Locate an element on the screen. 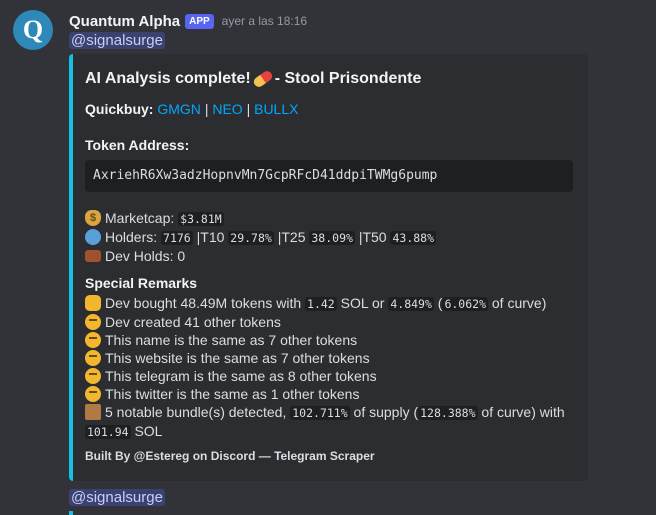 The height and width of the screenshot is (515, 656). people-icon is located at coordinates (93, 237).